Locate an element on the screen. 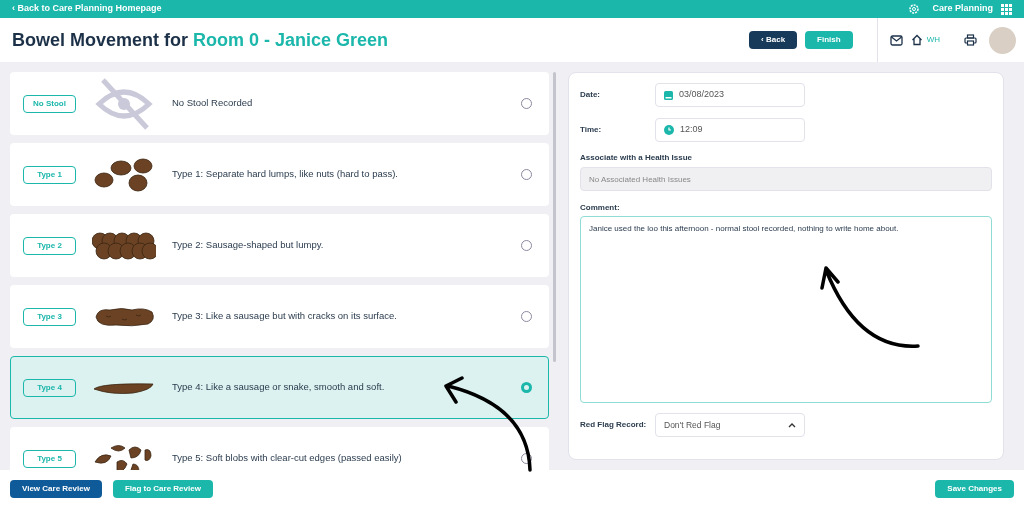 This screenshot has width=1024, height=508. health-issue-field: No Associated Health Issues is located at coordinates (786, 179).